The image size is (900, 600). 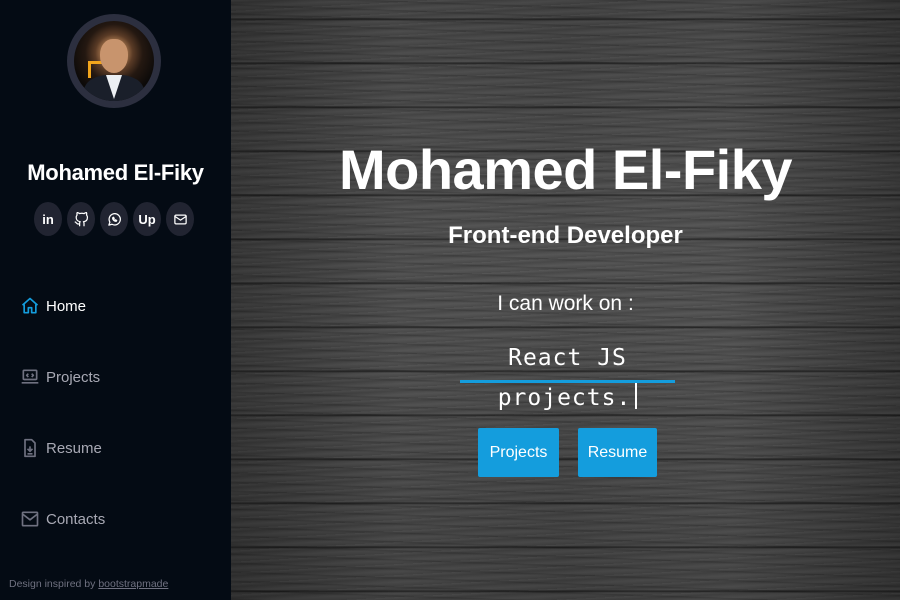 I want to click on github-icon, so click(x=81, y=219).